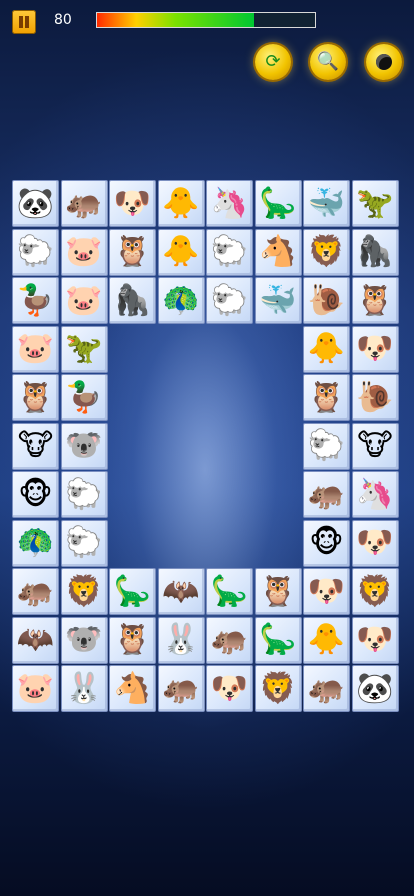  I want to click on score-value: 80, so click(63, 20).